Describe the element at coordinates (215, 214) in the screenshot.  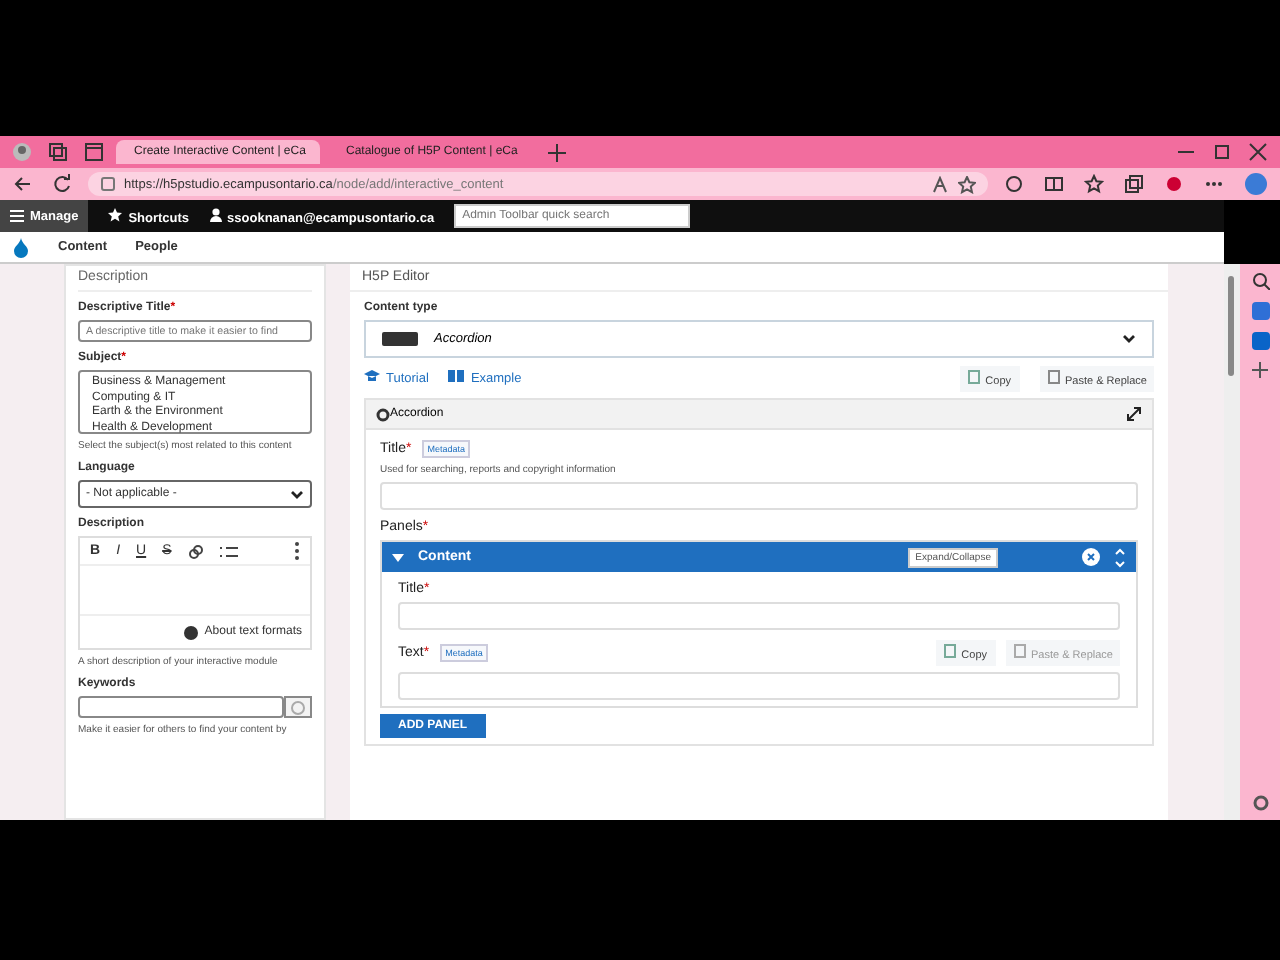
I see `user-icon` at that location.